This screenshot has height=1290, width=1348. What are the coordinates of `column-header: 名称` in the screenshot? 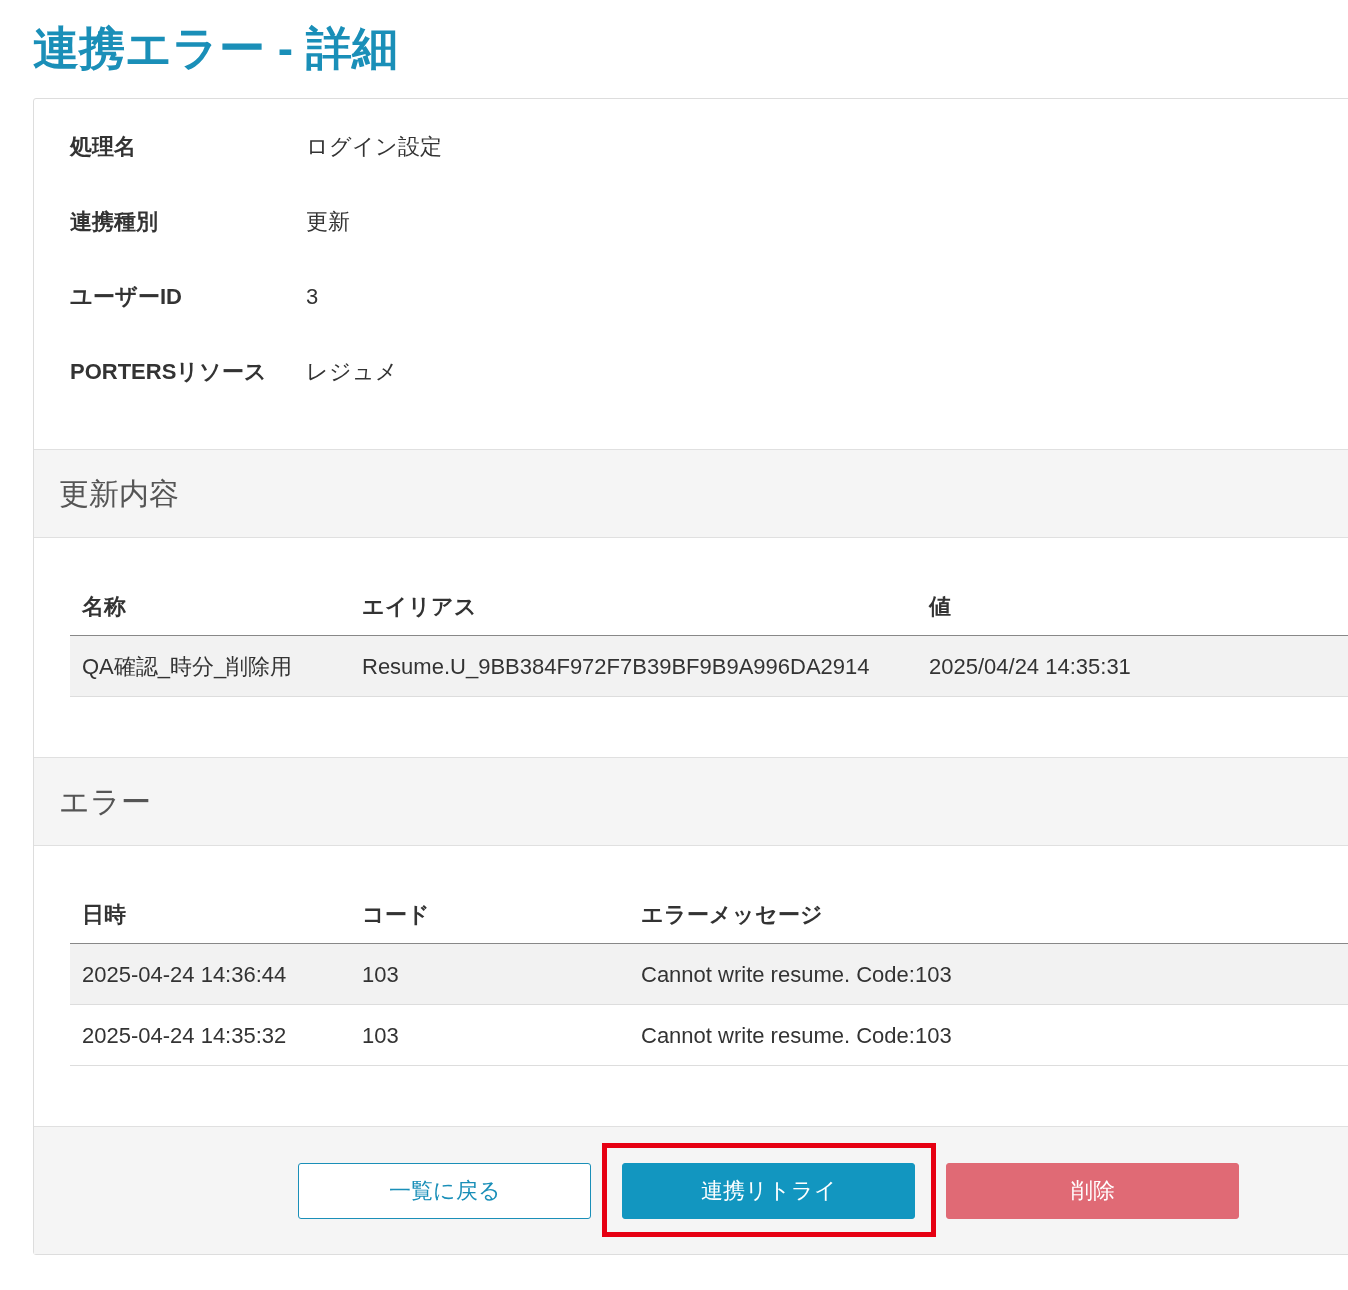 It's located at (103, 607).